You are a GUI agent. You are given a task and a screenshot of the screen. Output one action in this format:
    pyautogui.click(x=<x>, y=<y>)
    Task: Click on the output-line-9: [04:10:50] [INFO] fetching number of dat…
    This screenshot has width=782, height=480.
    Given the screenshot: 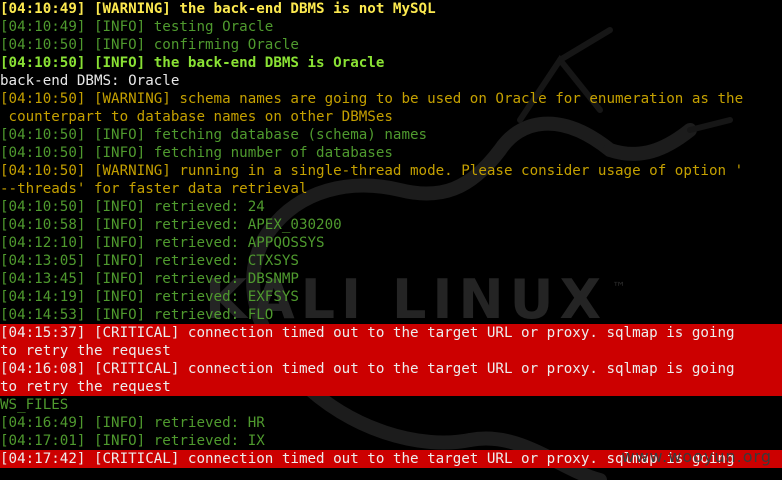 What is the action you would take?
    pyautogui.click(x=196, y=153)
    